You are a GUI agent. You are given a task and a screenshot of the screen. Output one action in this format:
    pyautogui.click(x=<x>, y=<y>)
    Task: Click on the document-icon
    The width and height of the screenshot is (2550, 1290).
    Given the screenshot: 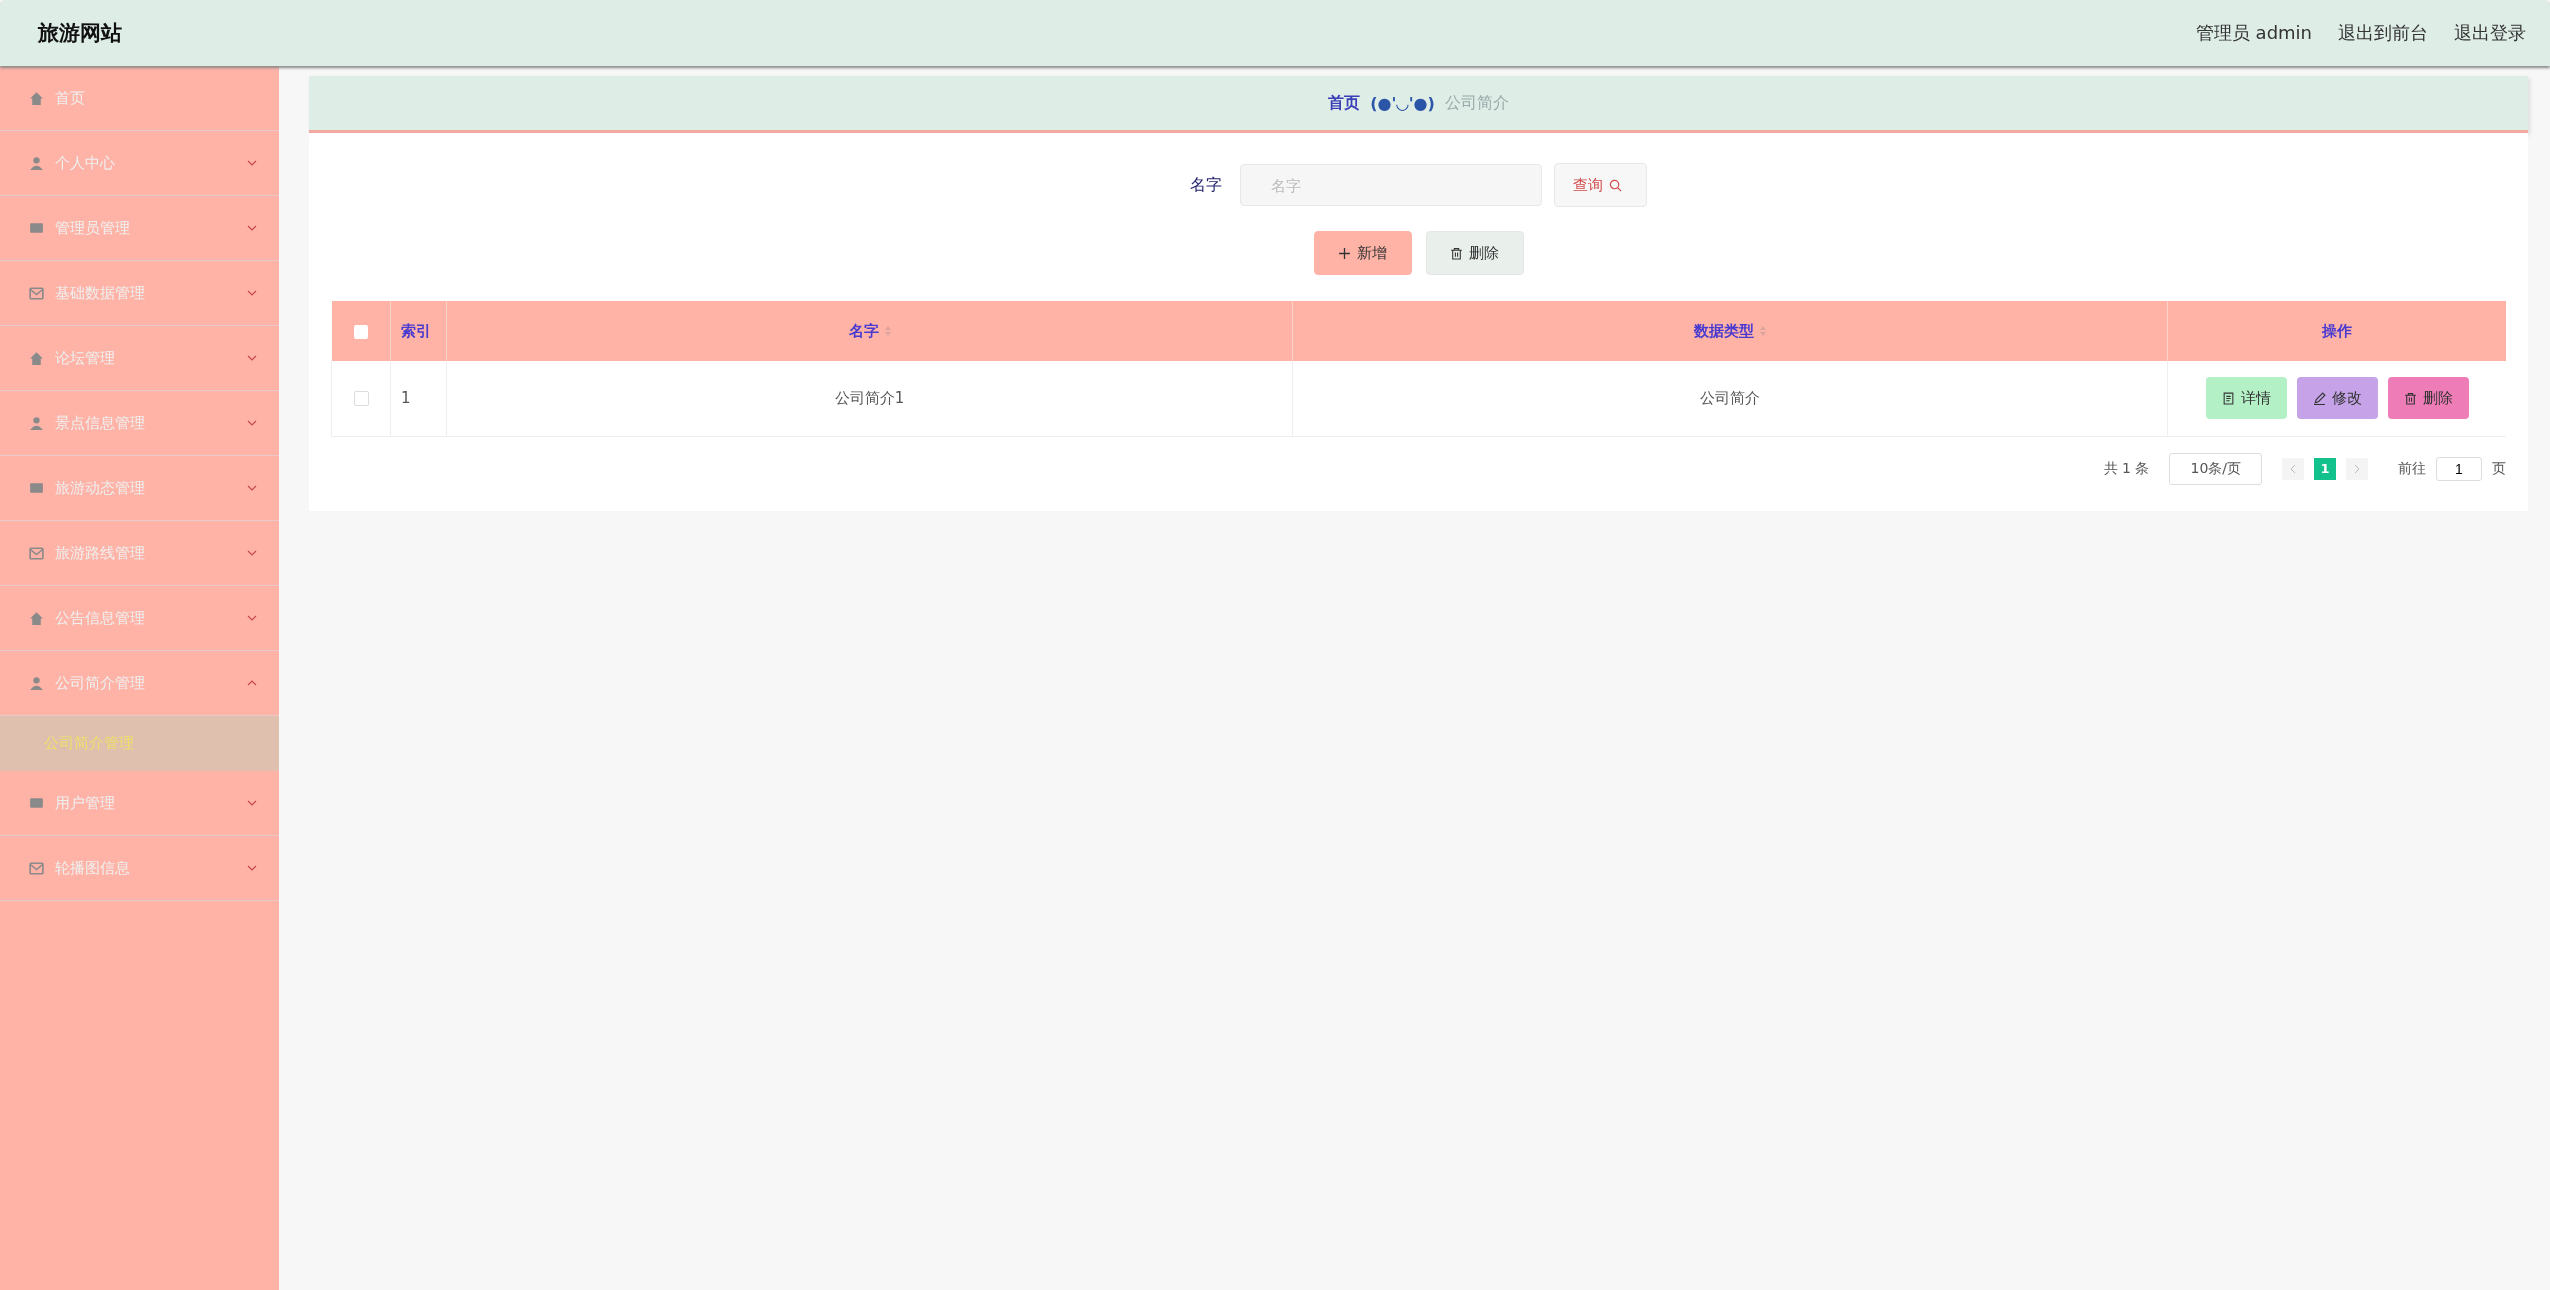 What is the action you would take?
    pyautogui.click(x=2228, y=398)
    